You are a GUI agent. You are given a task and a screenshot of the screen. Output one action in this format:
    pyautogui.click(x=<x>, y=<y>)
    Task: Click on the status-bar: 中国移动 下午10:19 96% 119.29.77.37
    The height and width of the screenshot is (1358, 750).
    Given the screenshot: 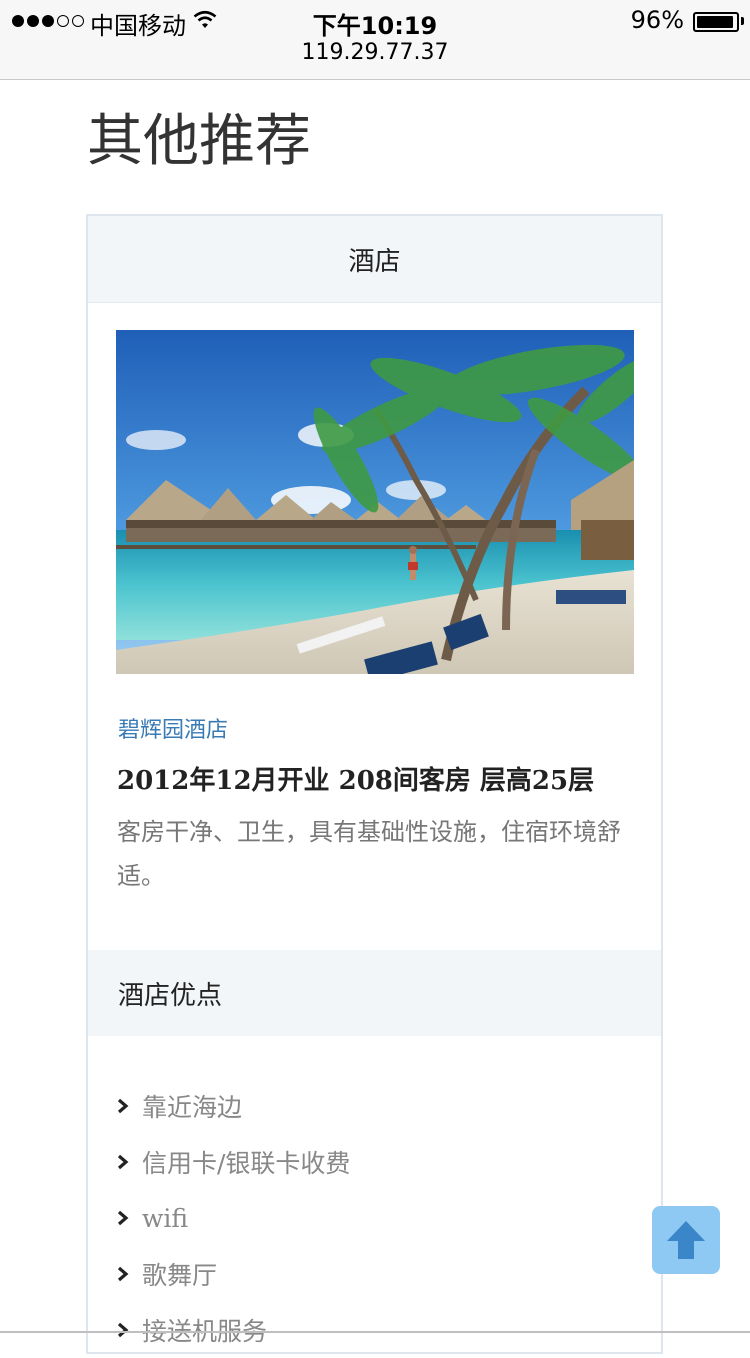 What is the action you would take?
    pyautogui.click(x=375, y=40)
    